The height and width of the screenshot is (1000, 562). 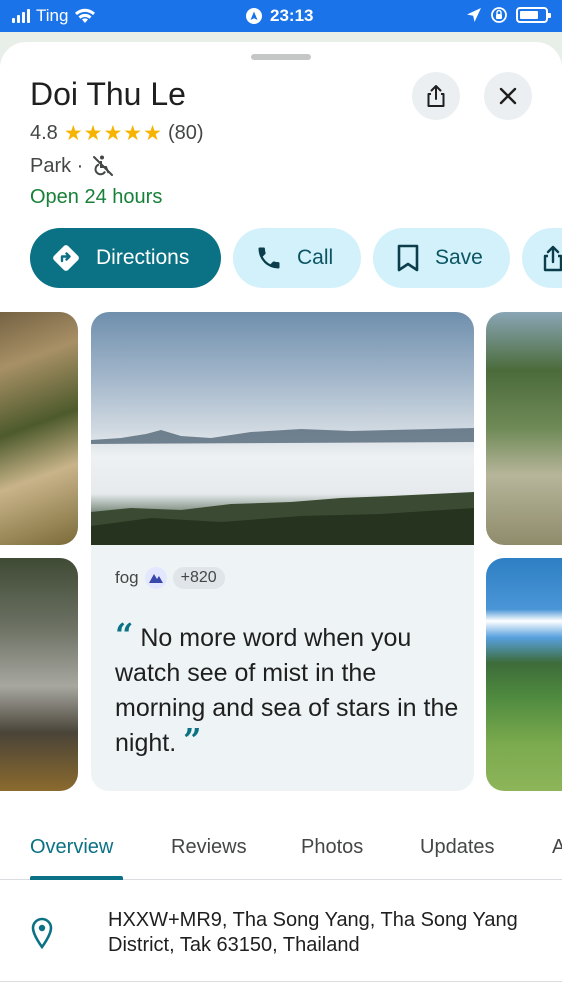 I want to click on carrier-name: Ting, so click(x=52, y=15).